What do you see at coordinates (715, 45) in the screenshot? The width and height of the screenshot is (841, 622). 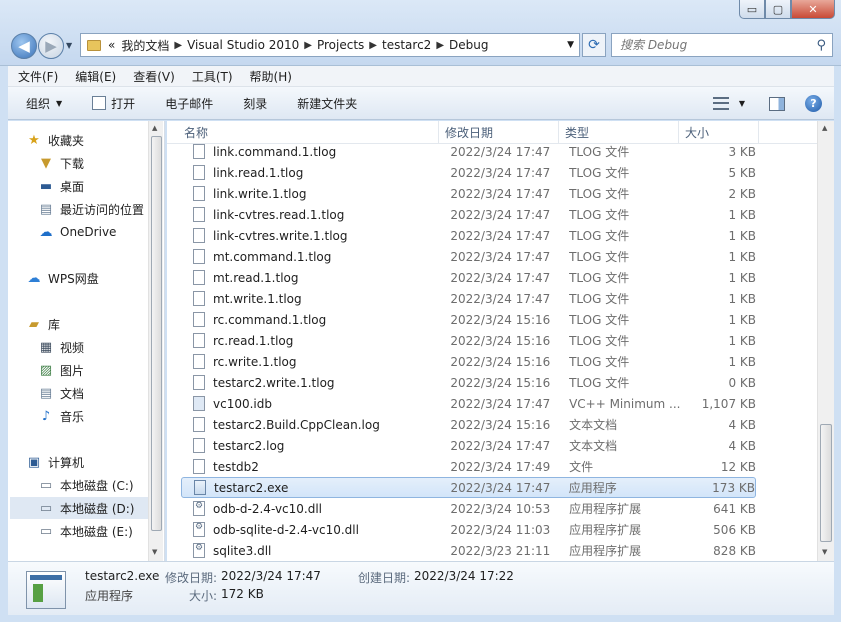 I see `search-input` at bounding box center [715, 45].